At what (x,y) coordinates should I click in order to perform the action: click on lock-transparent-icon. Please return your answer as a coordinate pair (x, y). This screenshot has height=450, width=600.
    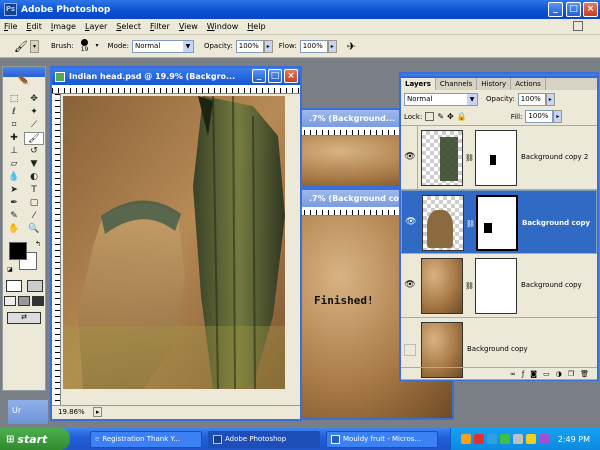
    Looking at the image, I should click on (430, 116).